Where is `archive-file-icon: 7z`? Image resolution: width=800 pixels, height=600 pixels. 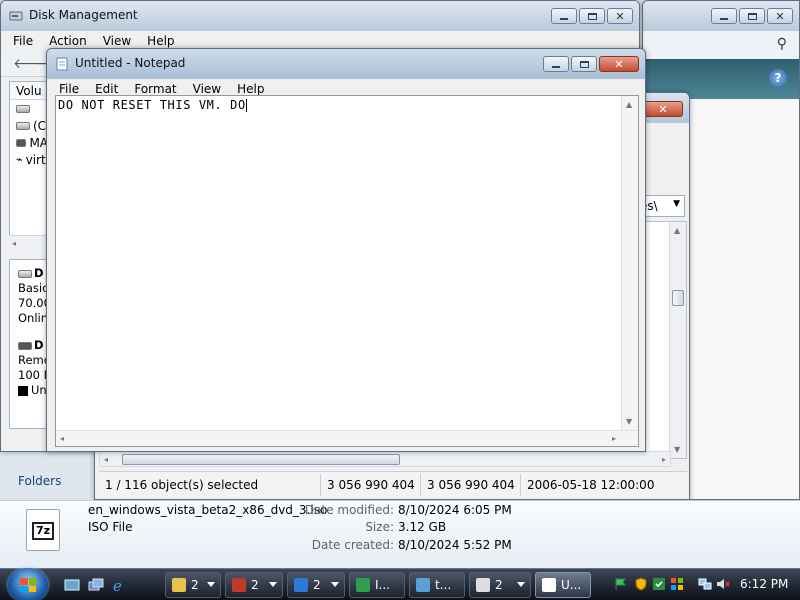 archive-file-icon: 7z is located at coordinates (43, 530).